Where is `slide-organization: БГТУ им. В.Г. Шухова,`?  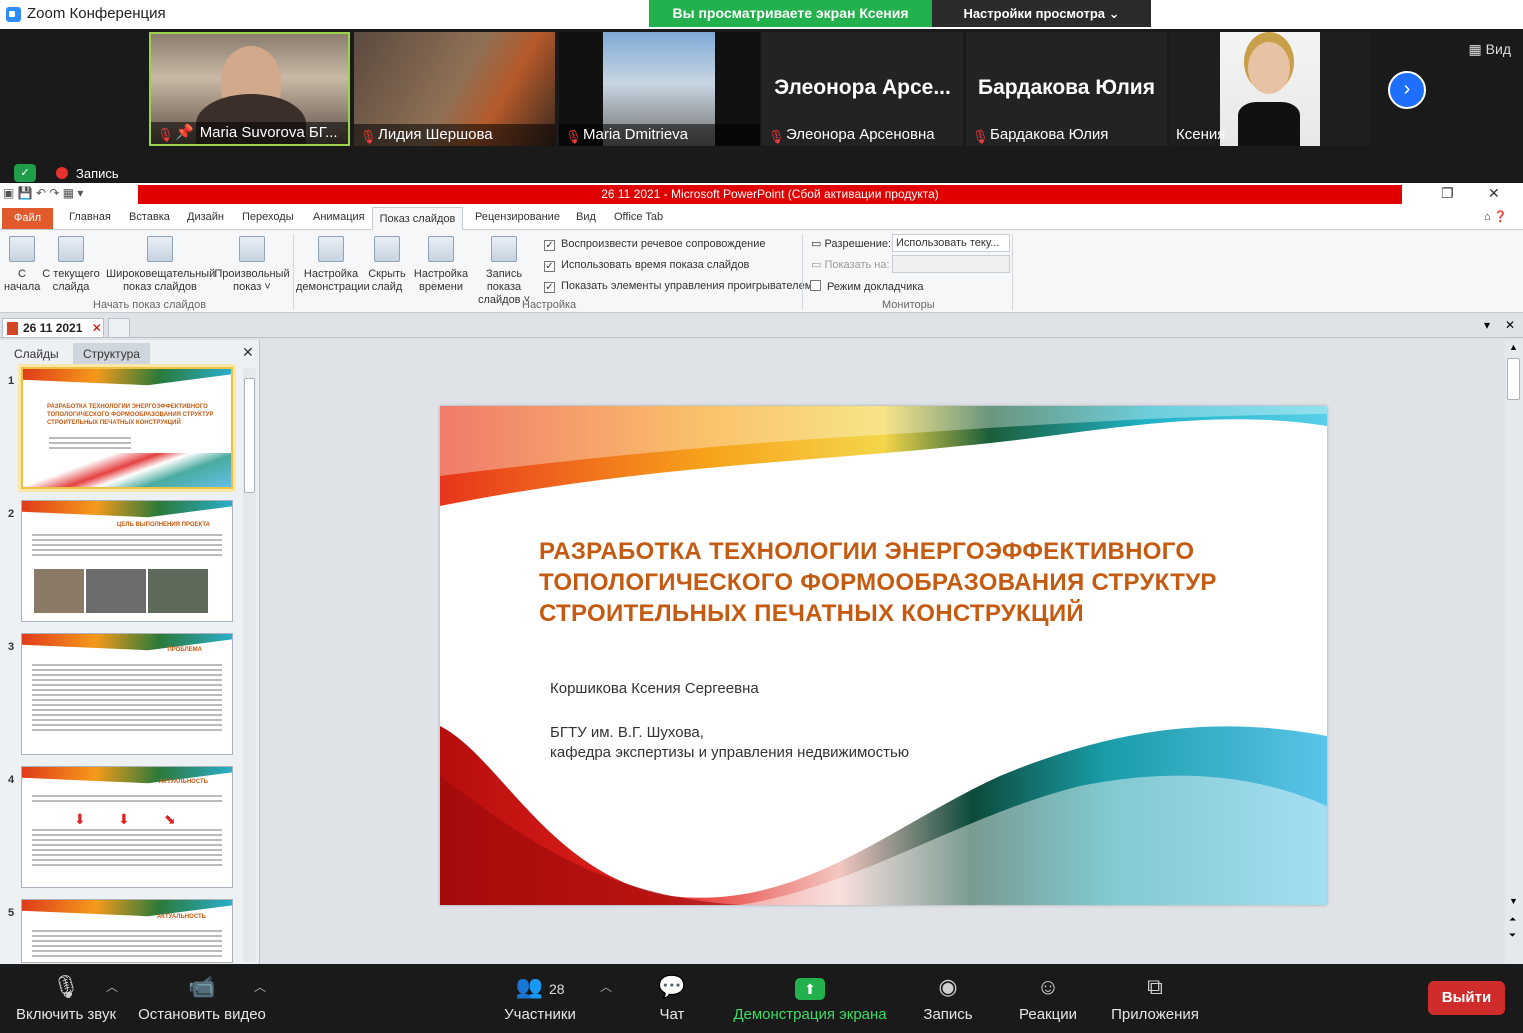 slide-organization: БГТУ им. В.Г. Шухова, is located at coordinates (627, 732).